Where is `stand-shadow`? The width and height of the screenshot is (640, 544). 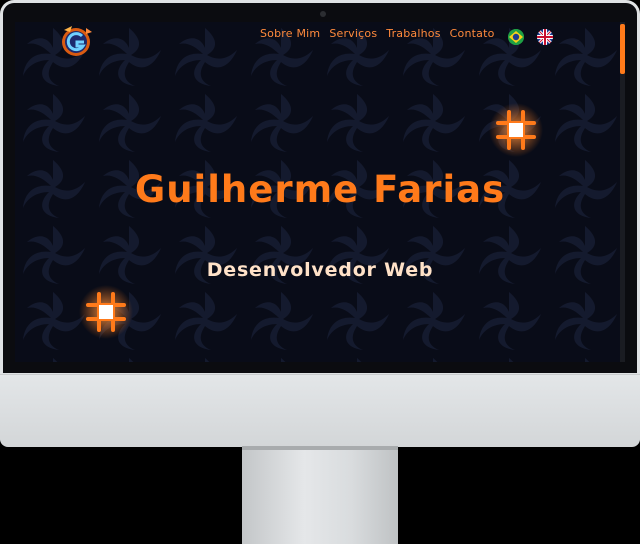 stand-shadow is located at coordinates (320, 448).